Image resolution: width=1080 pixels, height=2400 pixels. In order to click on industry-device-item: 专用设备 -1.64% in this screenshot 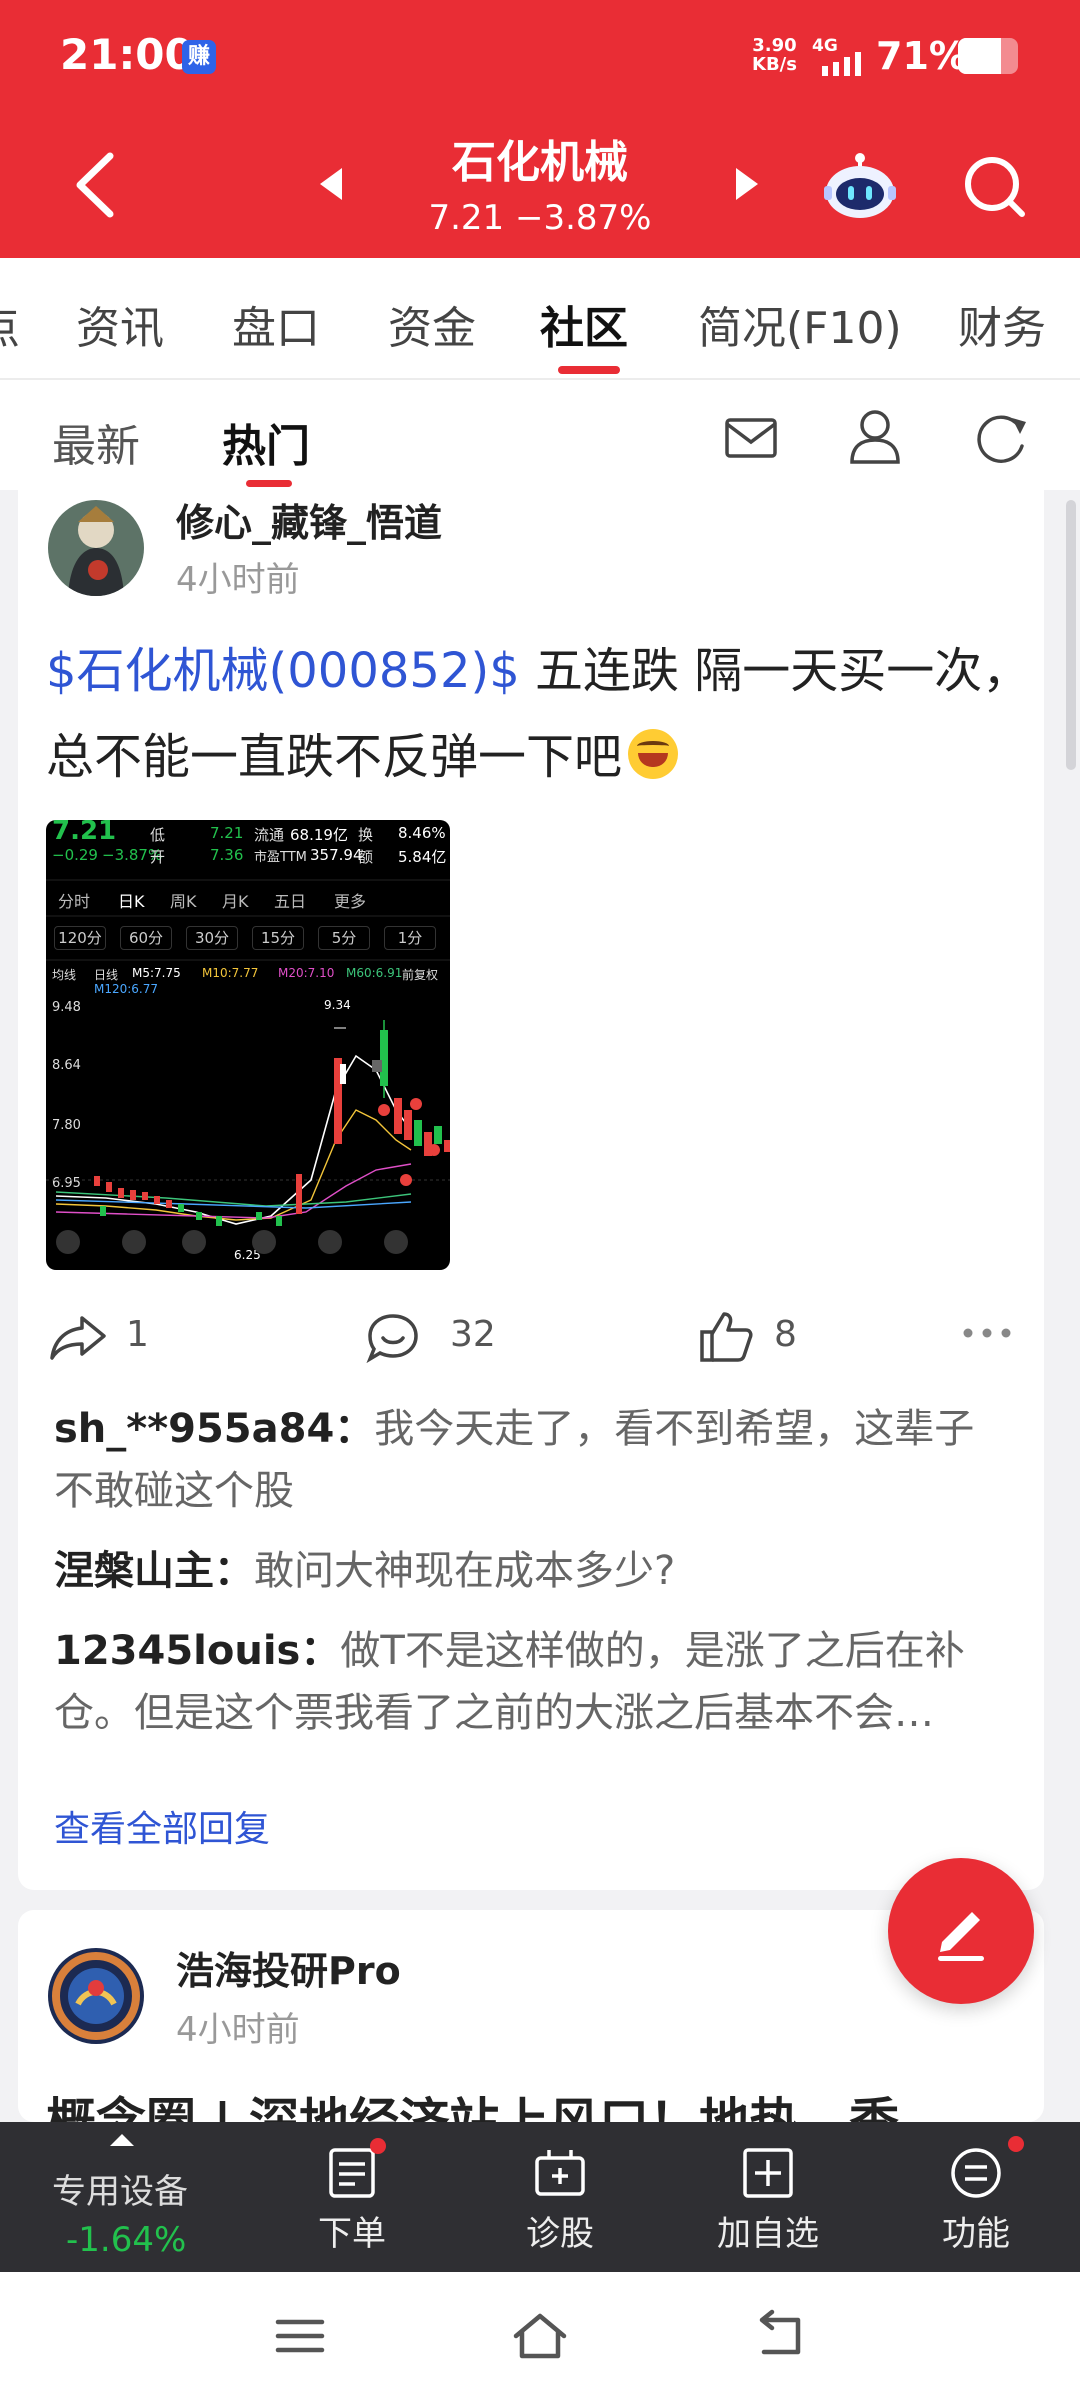, I will do `click(125, 2197)`.